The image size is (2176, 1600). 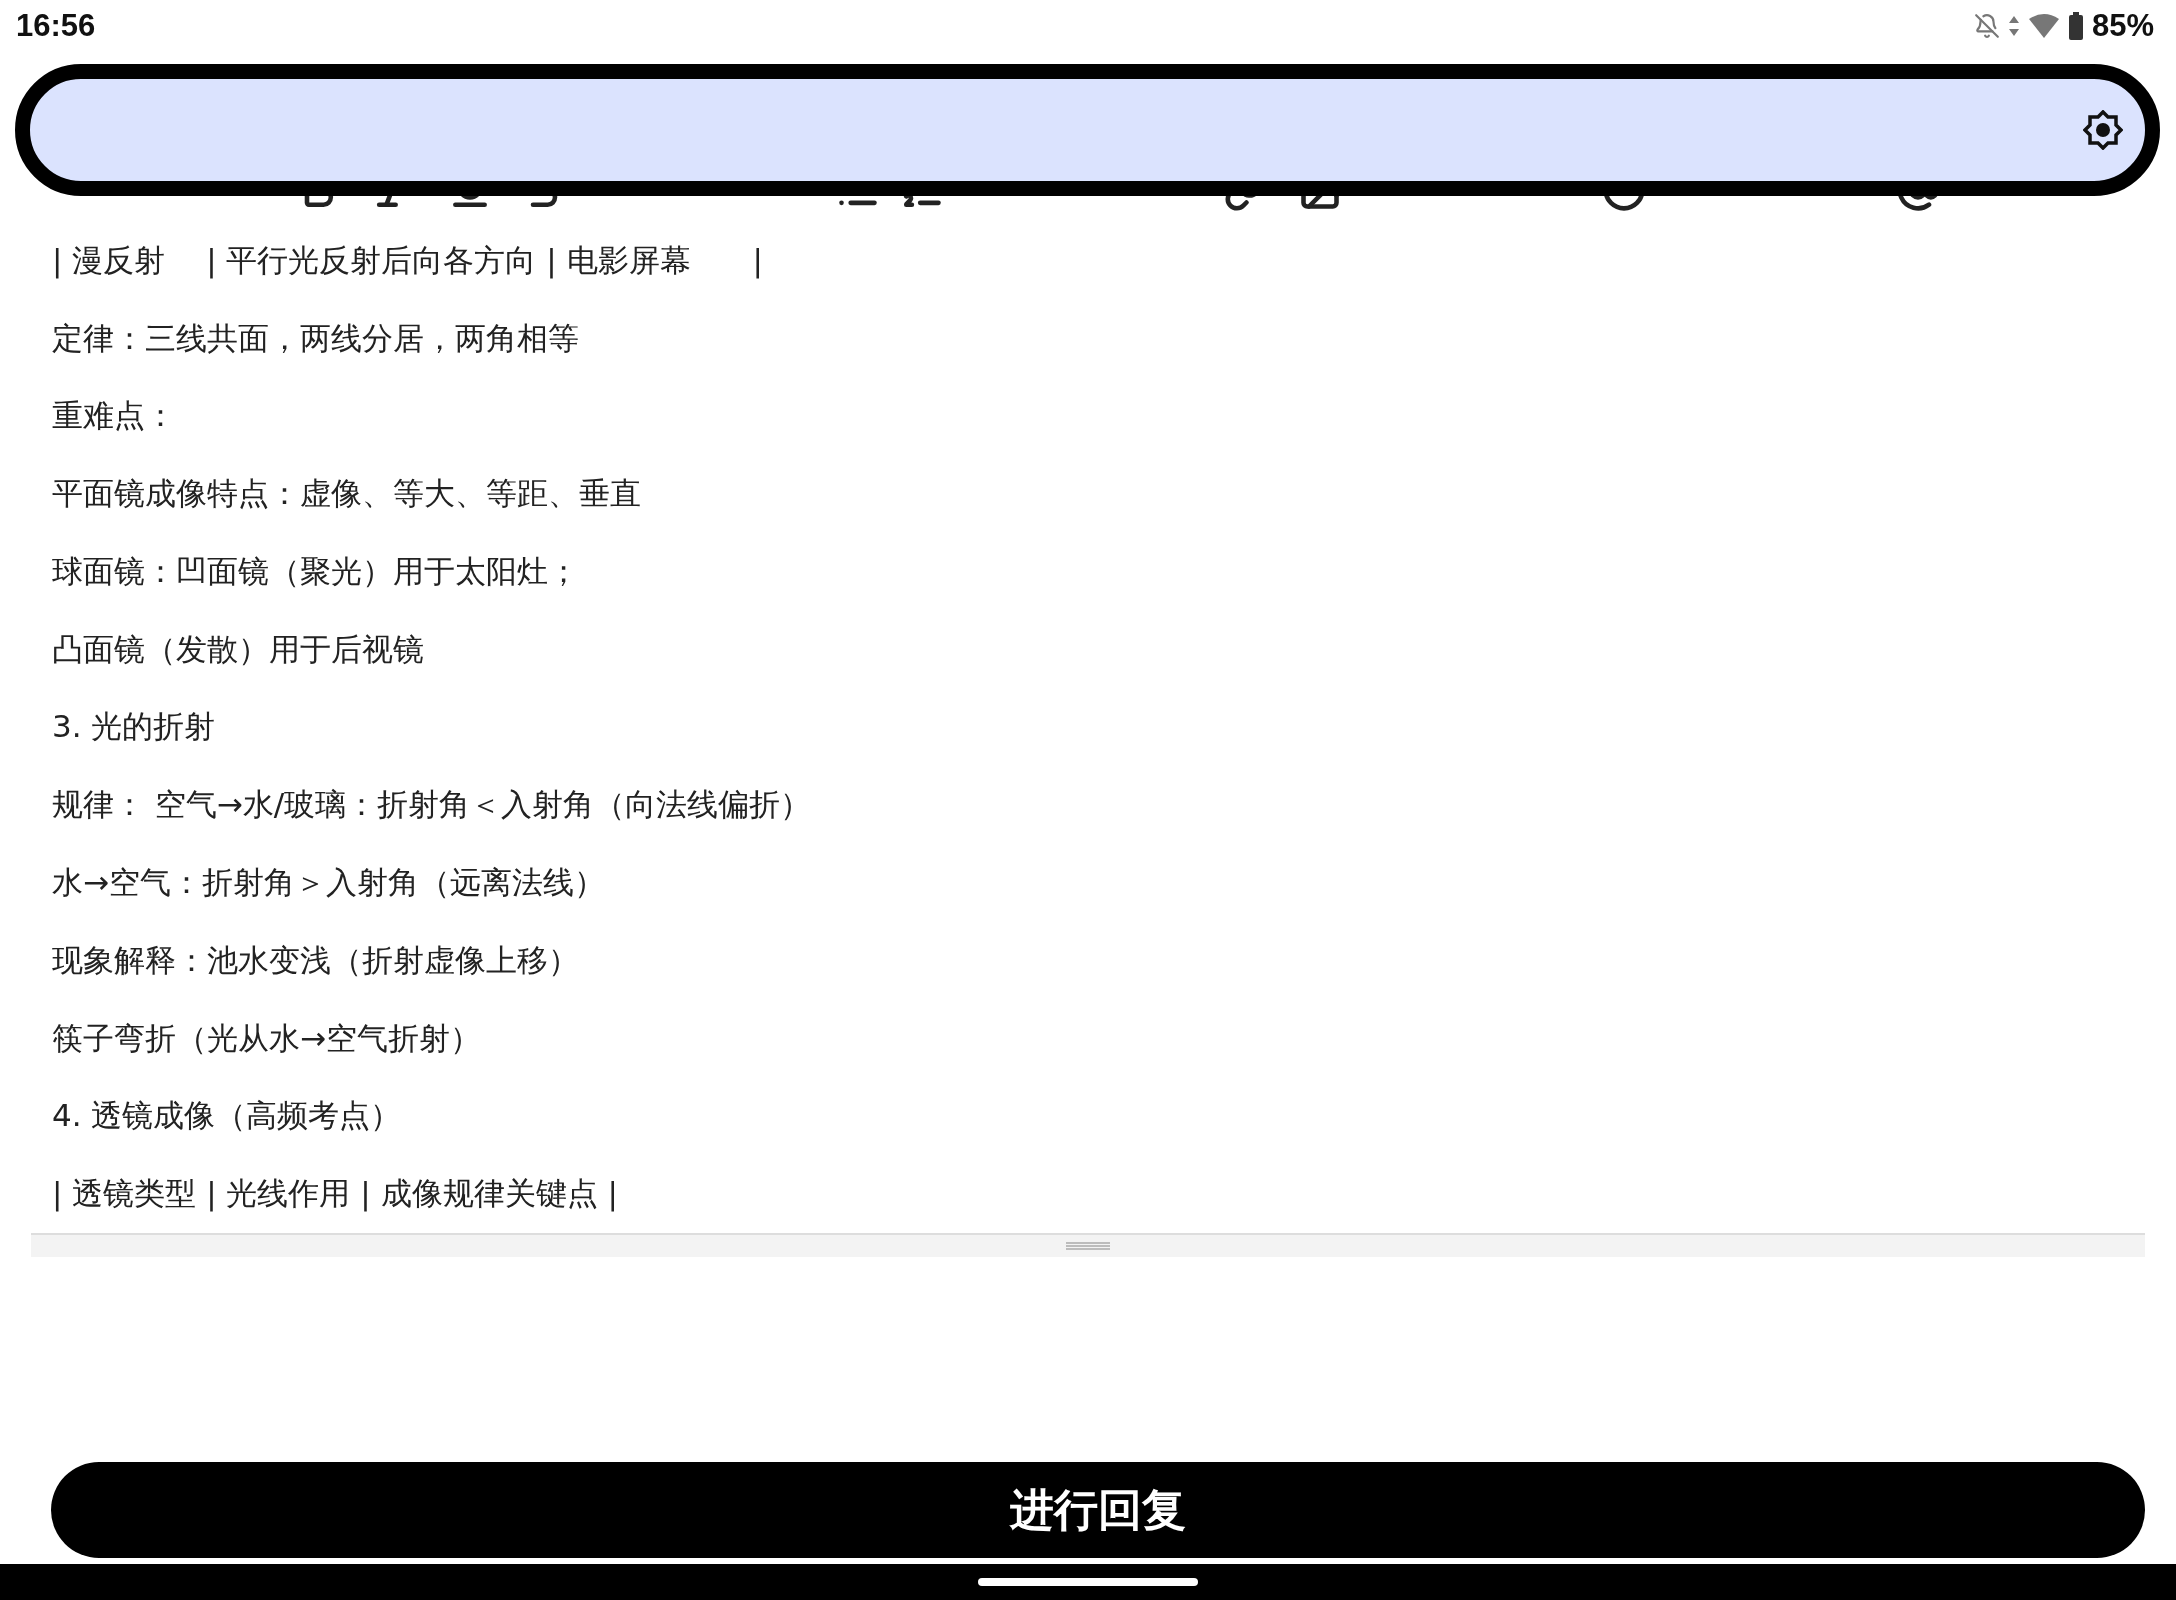 I want to click on reply-button: 进行回复, so click(x=1098, y=1510).